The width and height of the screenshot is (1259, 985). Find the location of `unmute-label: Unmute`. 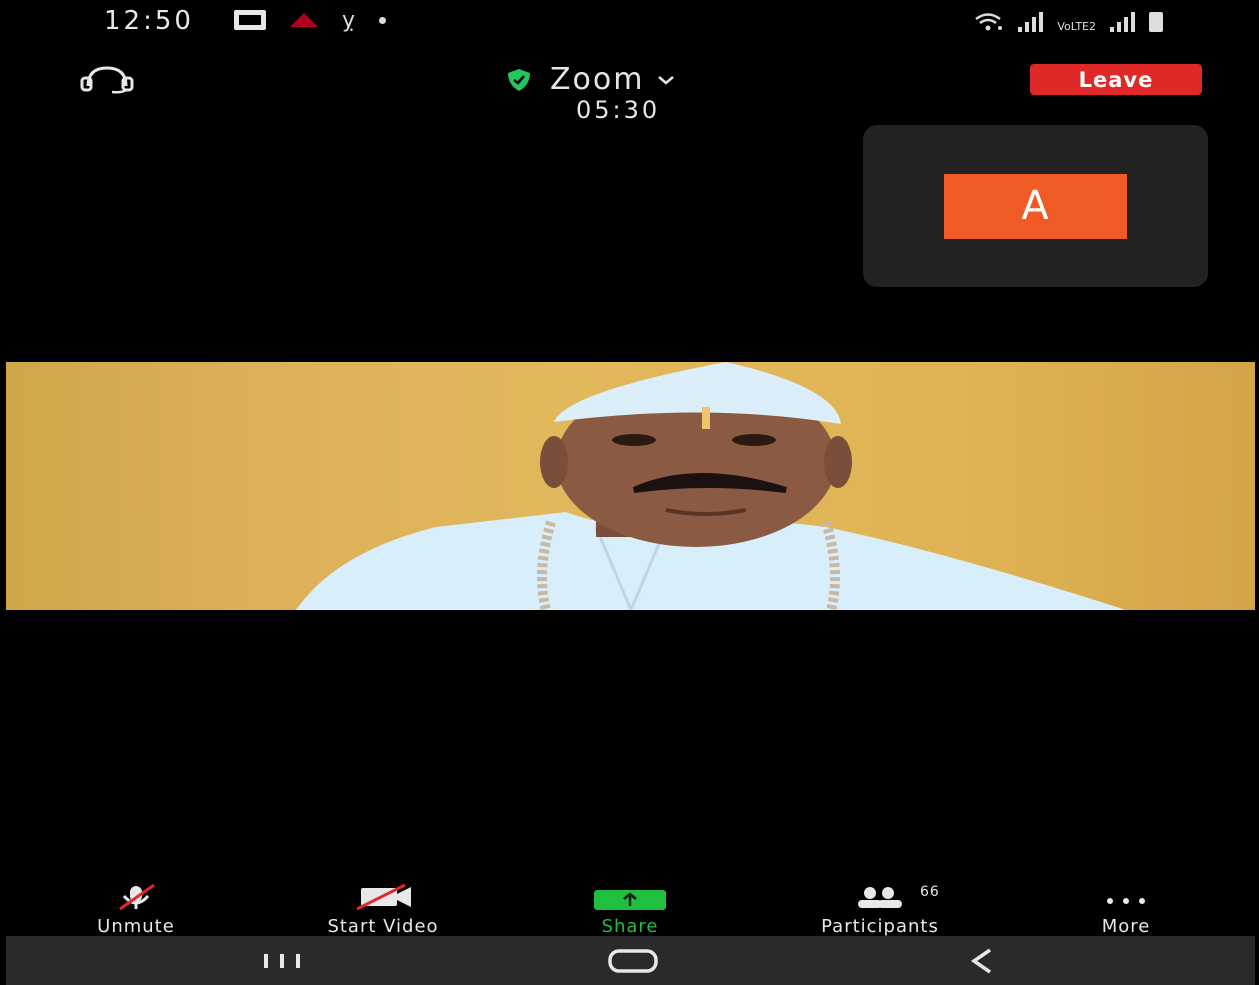

unmute-label: Unmute is located at coordinates (136, 926).